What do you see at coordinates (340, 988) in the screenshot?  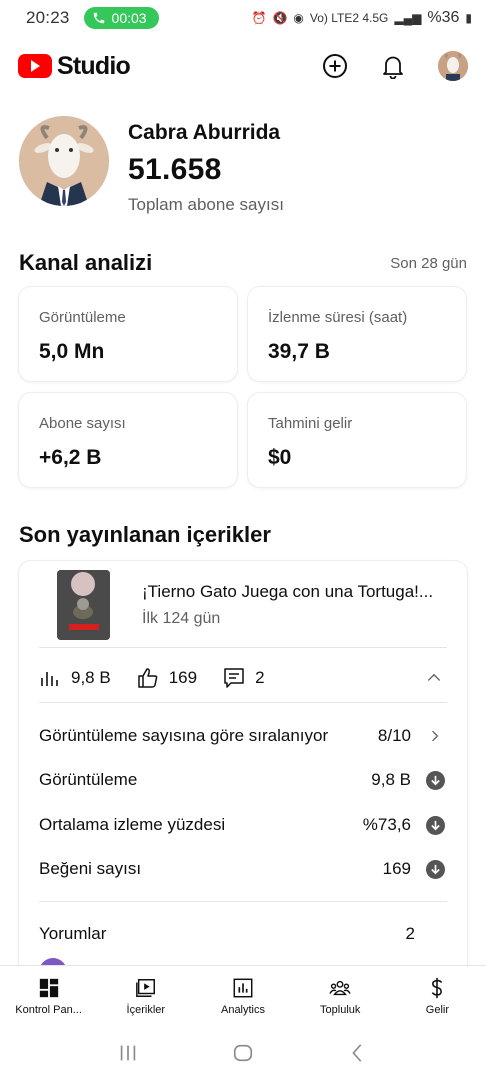 I see `community-icon` at bounding box center [340, 988].